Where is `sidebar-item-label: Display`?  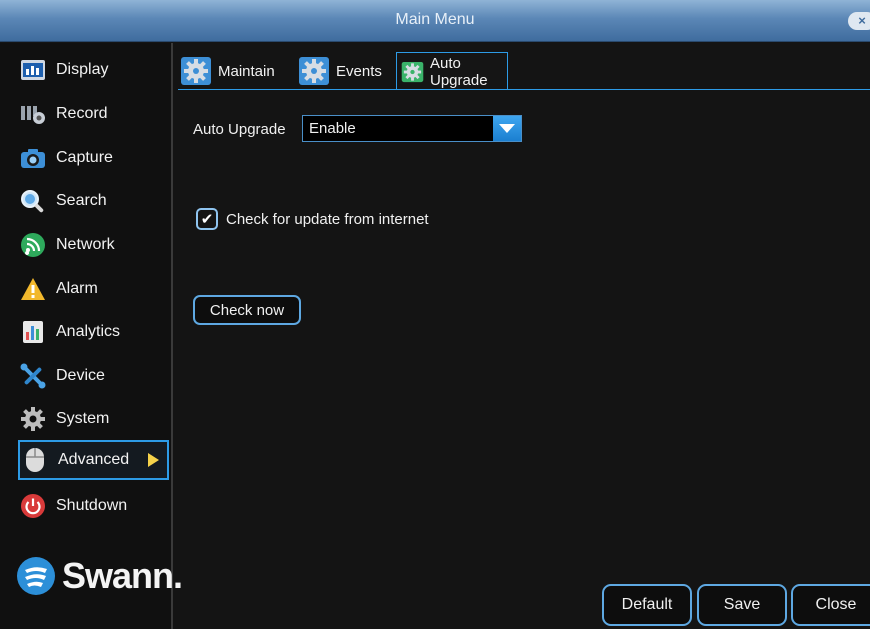
sidebar-item-label: Display is located at coordinates (82, 69).